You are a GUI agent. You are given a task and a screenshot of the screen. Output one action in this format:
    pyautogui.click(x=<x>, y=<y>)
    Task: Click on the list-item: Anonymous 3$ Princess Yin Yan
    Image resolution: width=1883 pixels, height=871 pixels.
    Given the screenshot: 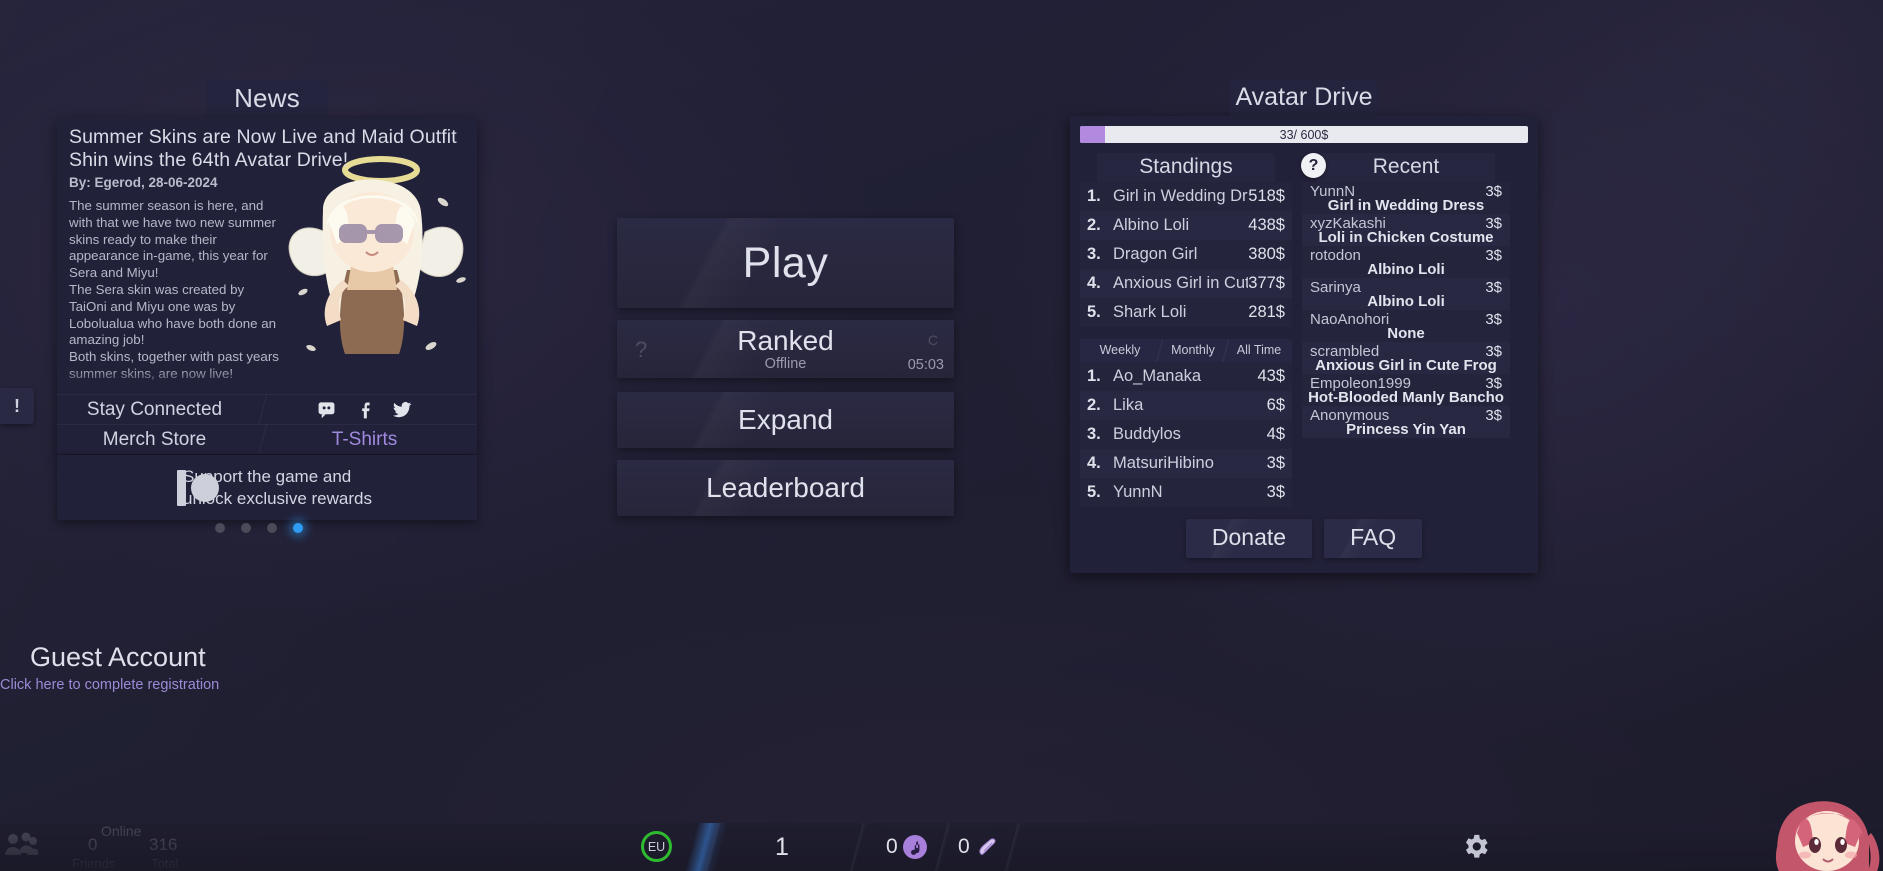 What is the action you would take?
    pyautogui.click(x=1406, y=422)
    